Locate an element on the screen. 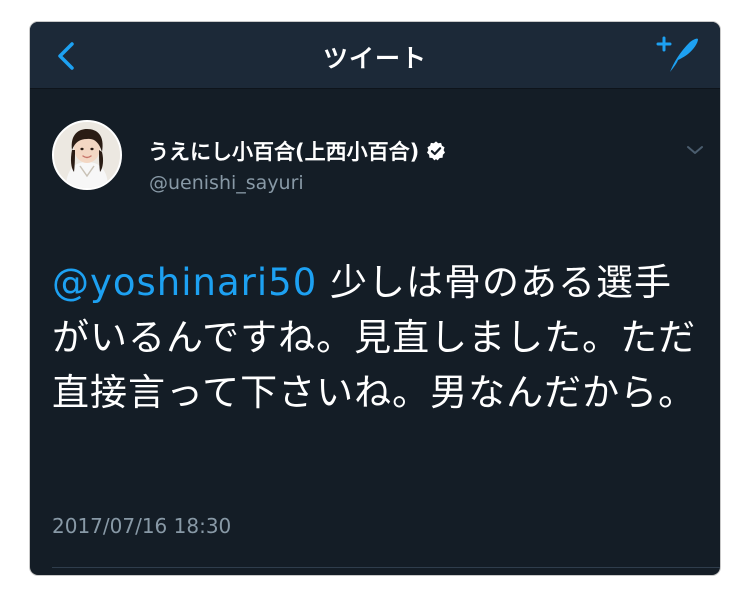 This screenshot has height=591, width=730. divider is located at coordinates (386, 567).